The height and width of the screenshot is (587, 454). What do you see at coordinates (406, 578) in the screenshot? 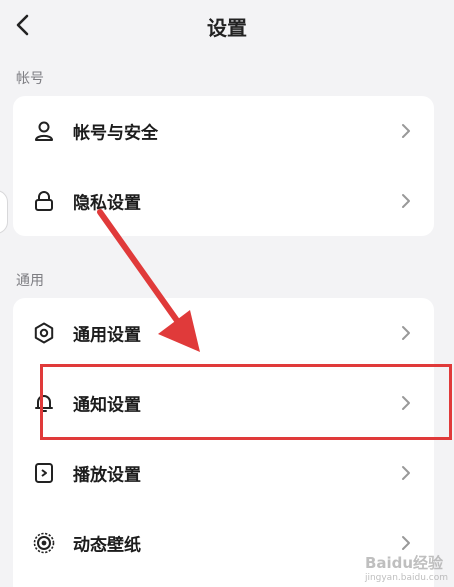
I see `watermark-url: jingyan.baidu.com` at bounding box center [406, 578].